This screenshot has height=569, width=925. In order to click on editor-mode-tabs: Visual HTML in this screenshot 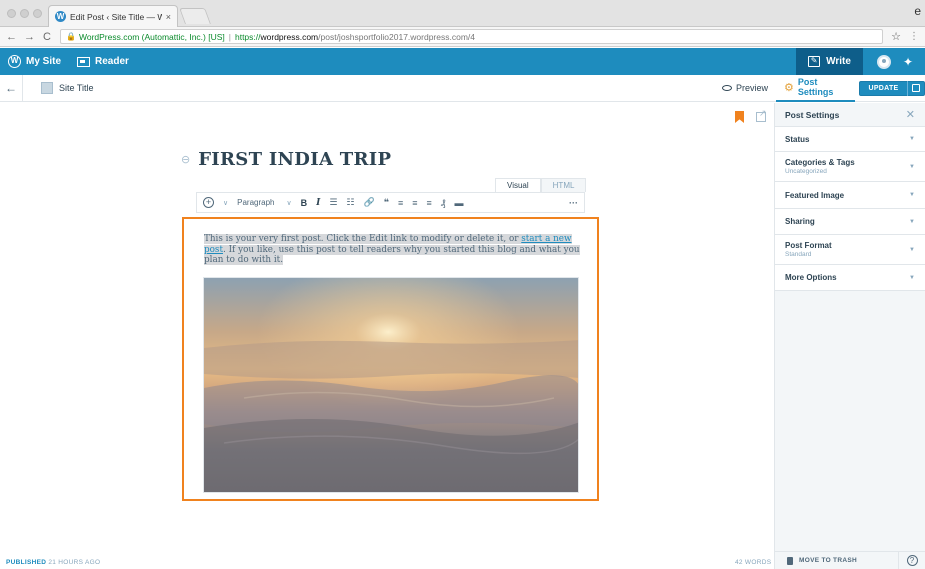, I will do `click(541, 185)`.